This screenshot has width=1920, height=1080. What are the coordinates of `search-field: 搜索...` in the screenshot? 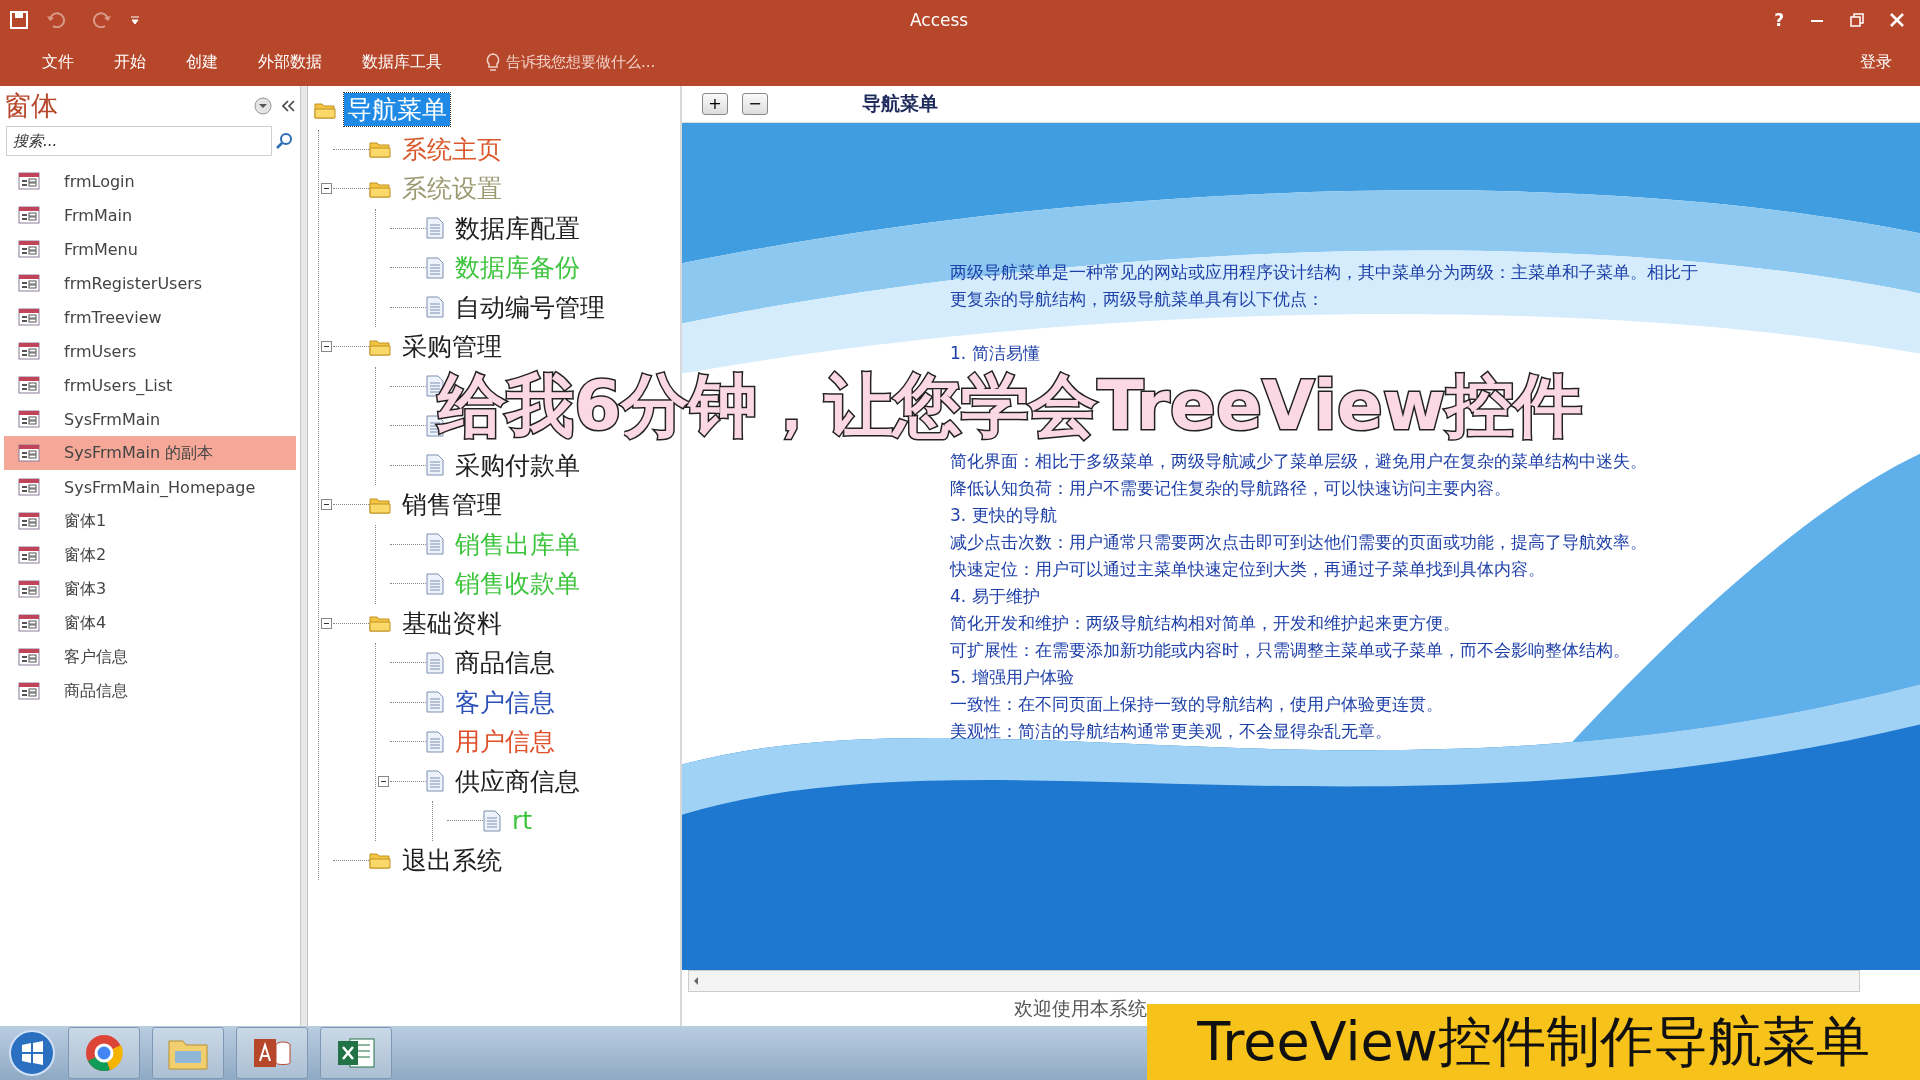 It's located at (139, 141).